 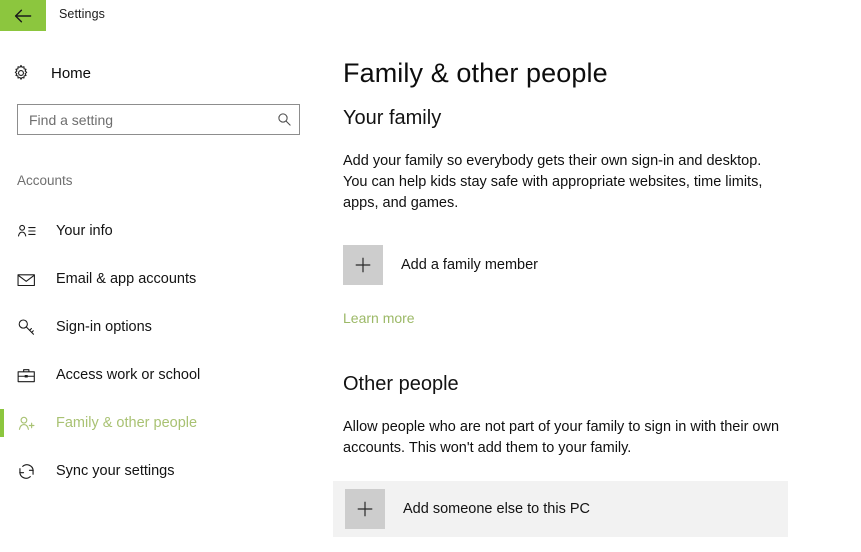 I want to click on sidebar-group-label: Accounts, so click(x=45, y=180).